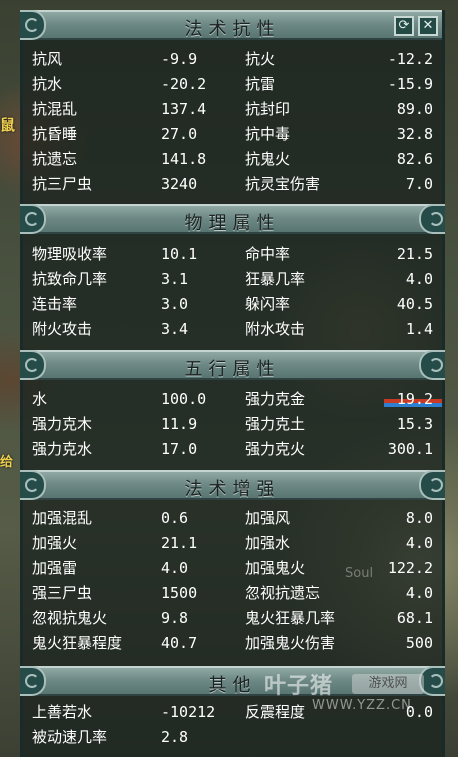 This screenshot has width=458, height=757. What do you see at coordinates (62, 712) in the screenshot?
I see `stat-label: 上善若水` at bounding box center [62, 712].